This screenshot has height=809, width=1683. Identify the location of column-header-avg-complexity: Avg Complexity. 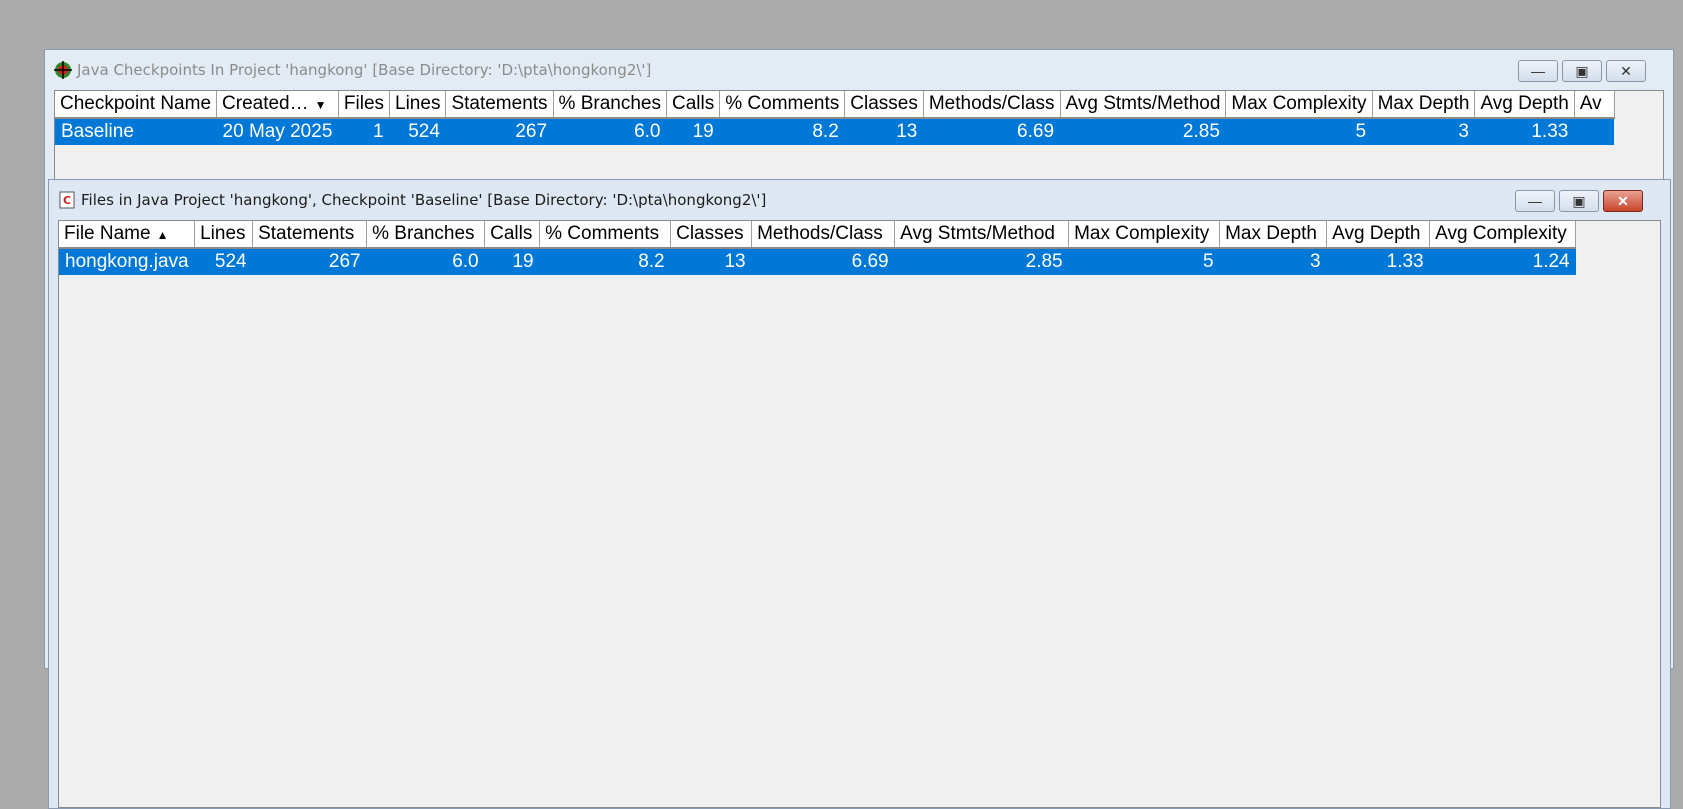
(1503, 235).